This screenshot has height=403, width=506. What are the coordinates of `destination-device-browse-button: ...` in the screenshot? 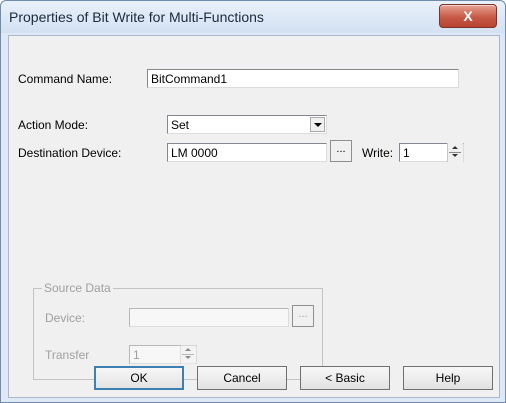 It's located at (341, 151).